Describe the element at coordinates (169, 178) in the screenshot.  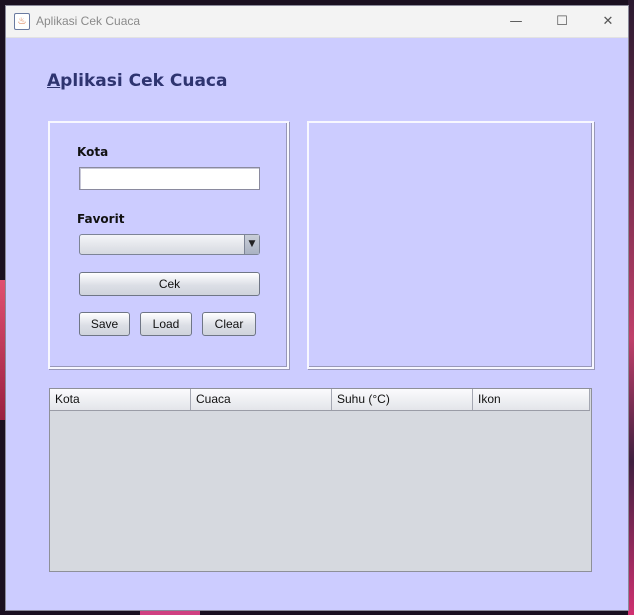
I see `kota-input` at that location.